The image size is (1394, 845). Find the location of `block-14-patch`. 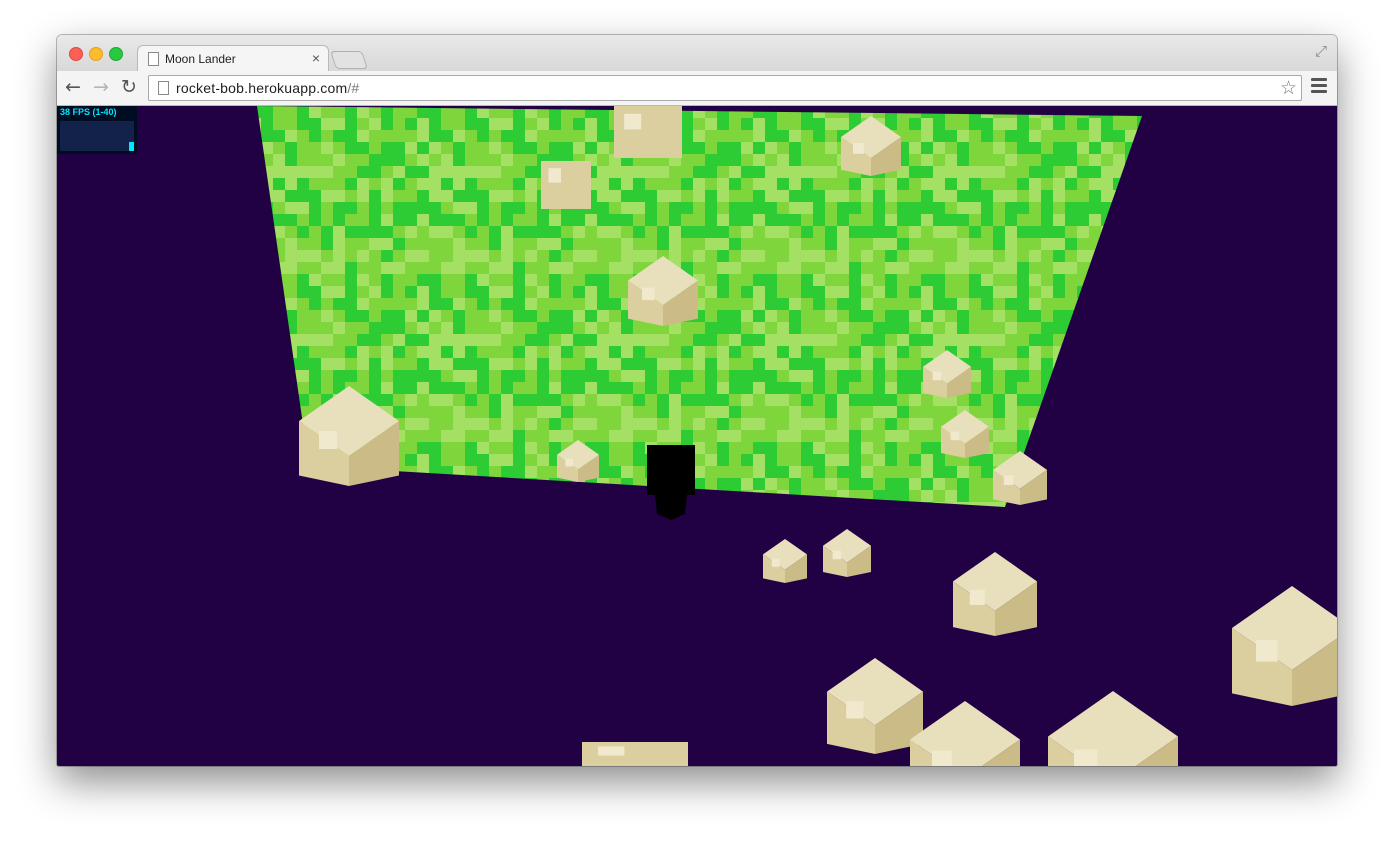

block-14-patch is located at coordinates (855, 710).